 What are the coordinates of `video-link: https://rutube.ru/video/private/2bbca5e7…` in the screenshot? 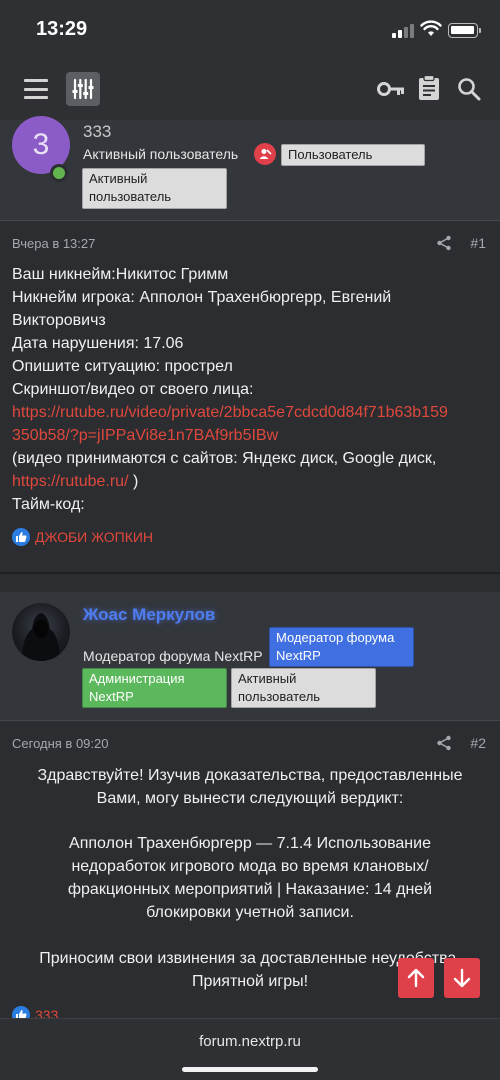 It's located at (230, 413).